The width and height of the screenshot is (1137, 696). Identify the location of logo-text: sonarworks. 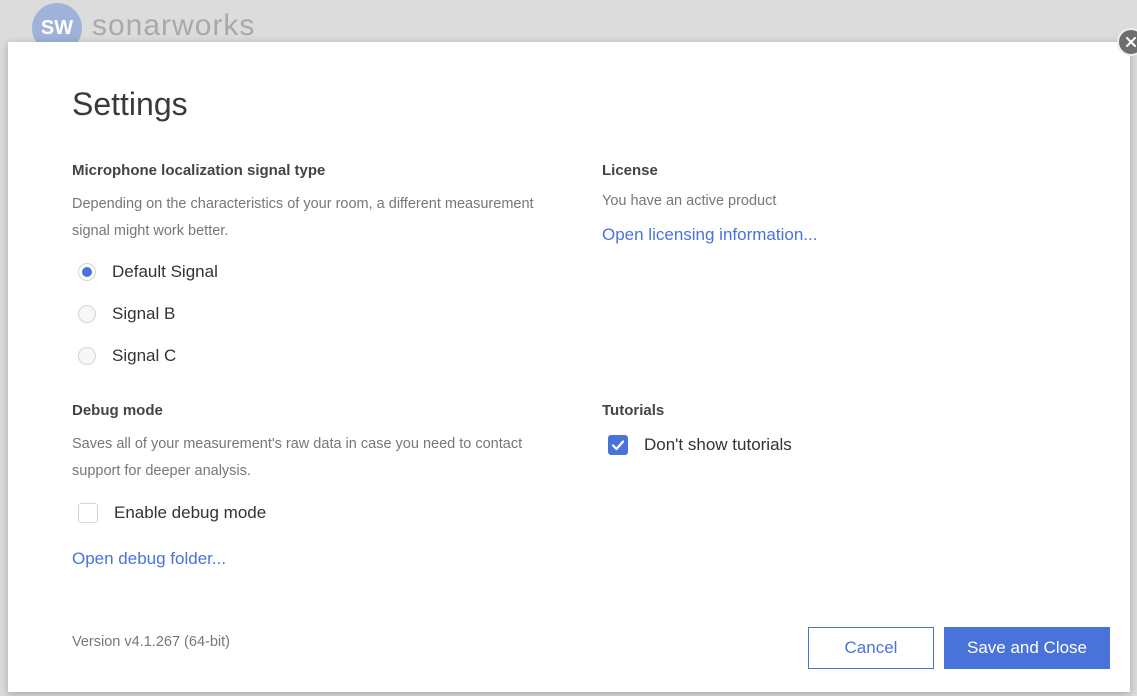
(174, 25).